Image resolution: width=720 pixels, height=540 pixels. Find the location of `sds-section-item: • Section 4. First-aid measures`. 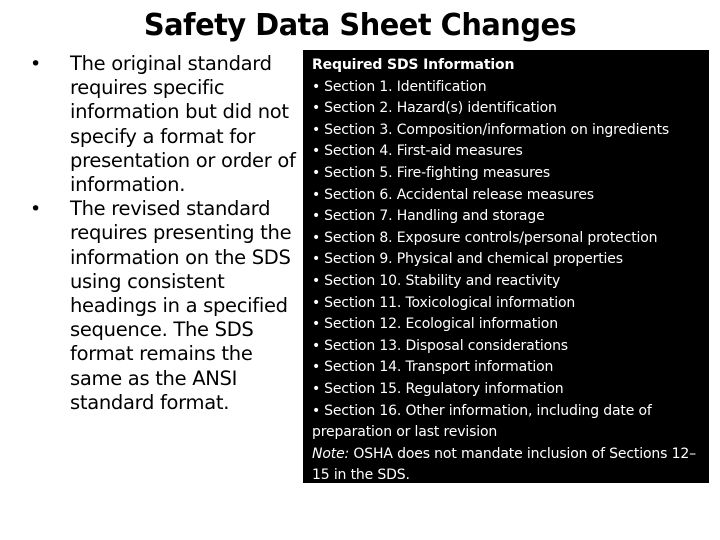

sds-section-item: • Section 4. First-aid measures is located at coordinates (510, 152).